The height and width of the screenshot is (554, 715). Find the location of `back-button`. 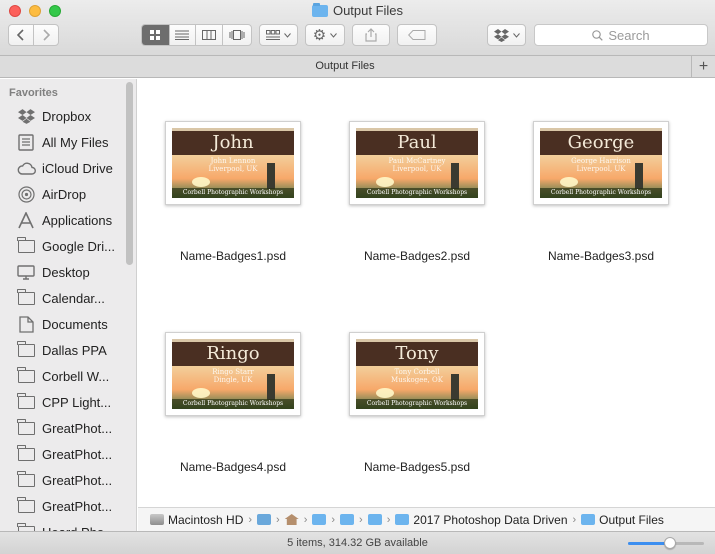

back-button is located at coordinates (21, 35).